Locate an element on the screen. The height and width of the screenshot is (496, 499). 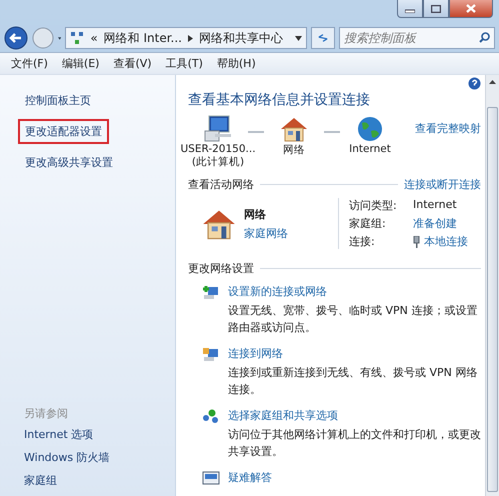
detail-label: 访问类型: is located at coordinates (373, 205).